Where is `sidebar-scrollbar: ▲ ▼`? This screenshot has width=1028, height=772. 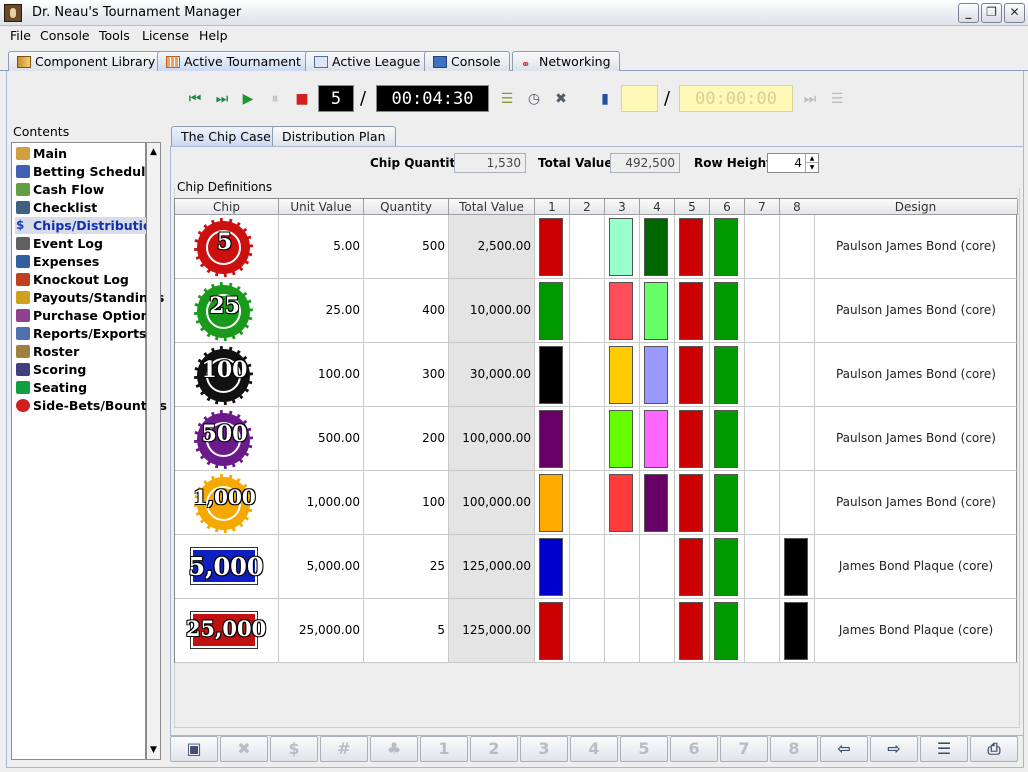 sidebar-scrollbar: ▲ ▼ is located at coordinates (153, 451).